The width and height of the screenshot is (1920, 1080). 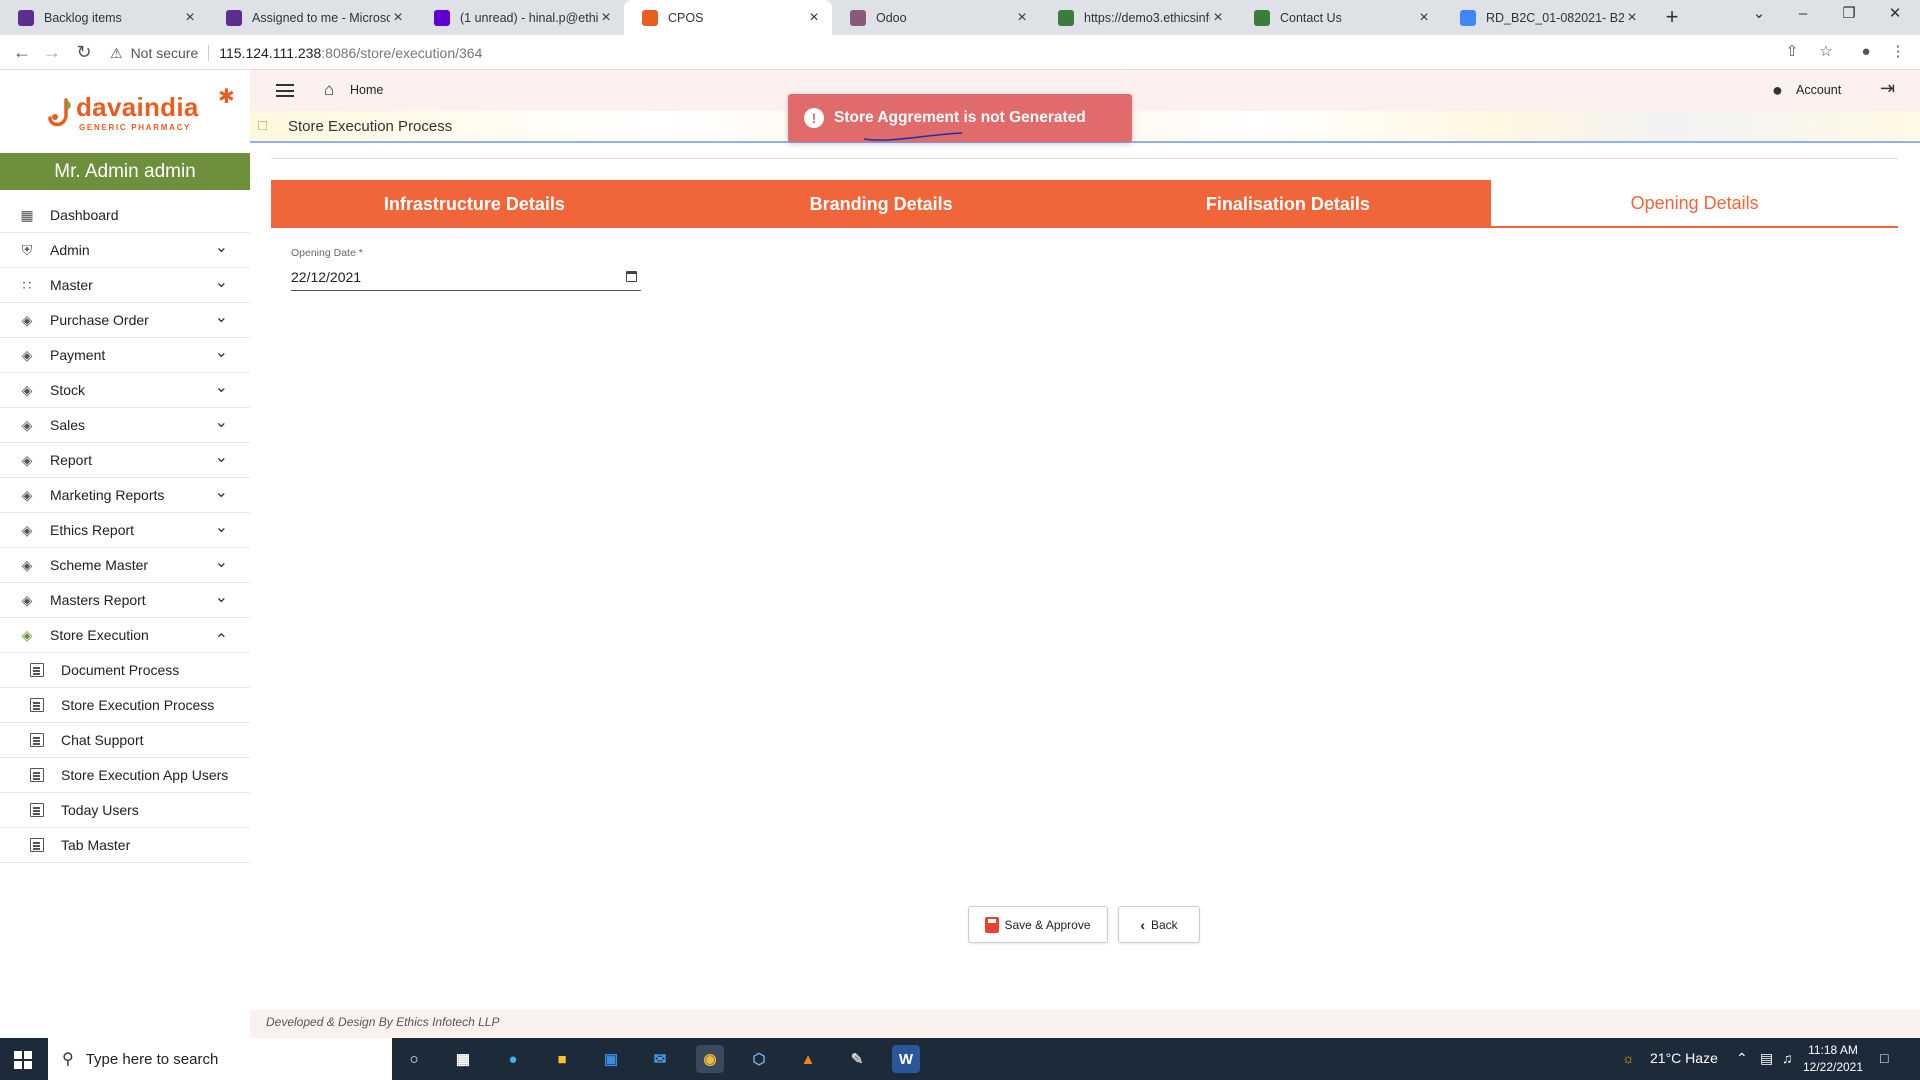 I want to click on browser-tab: Odoo ×, so click(x=936, y=17).